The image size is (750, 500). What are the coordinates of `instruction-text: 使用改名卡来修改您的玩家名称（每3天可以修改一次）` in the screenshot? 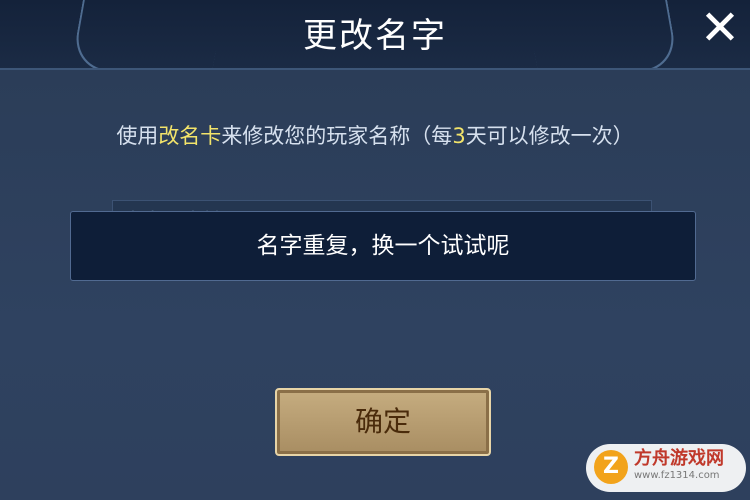 It's located at (375, 135).